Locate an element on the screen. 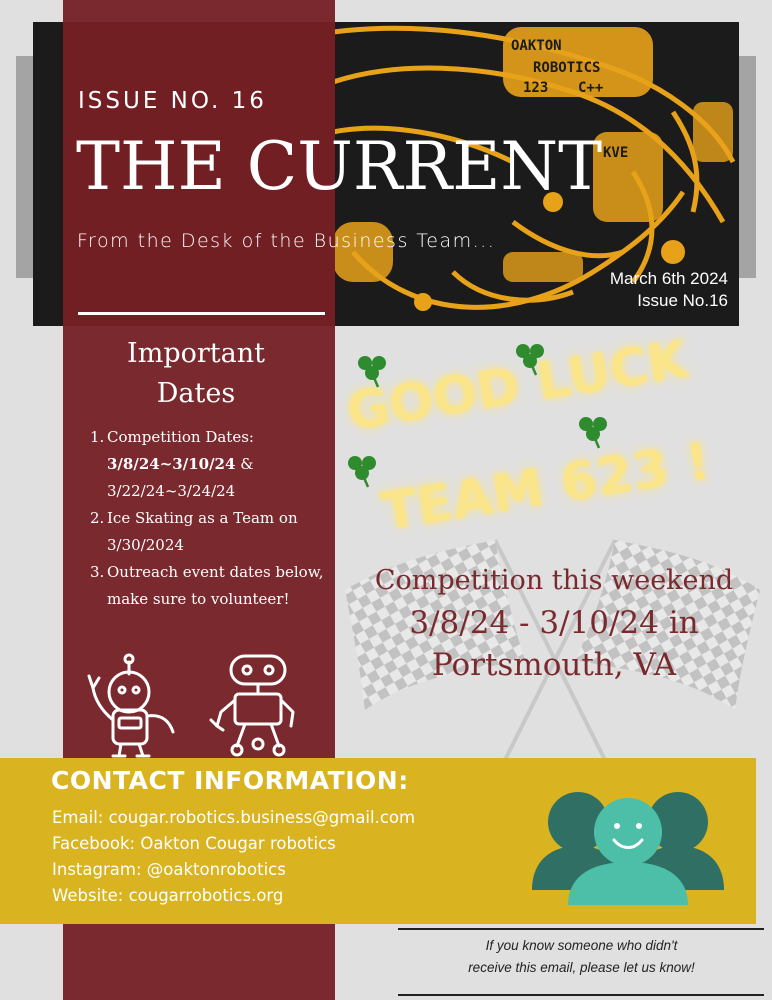  artwork-text-cpp: C++ is located at coordinates (590, 88).